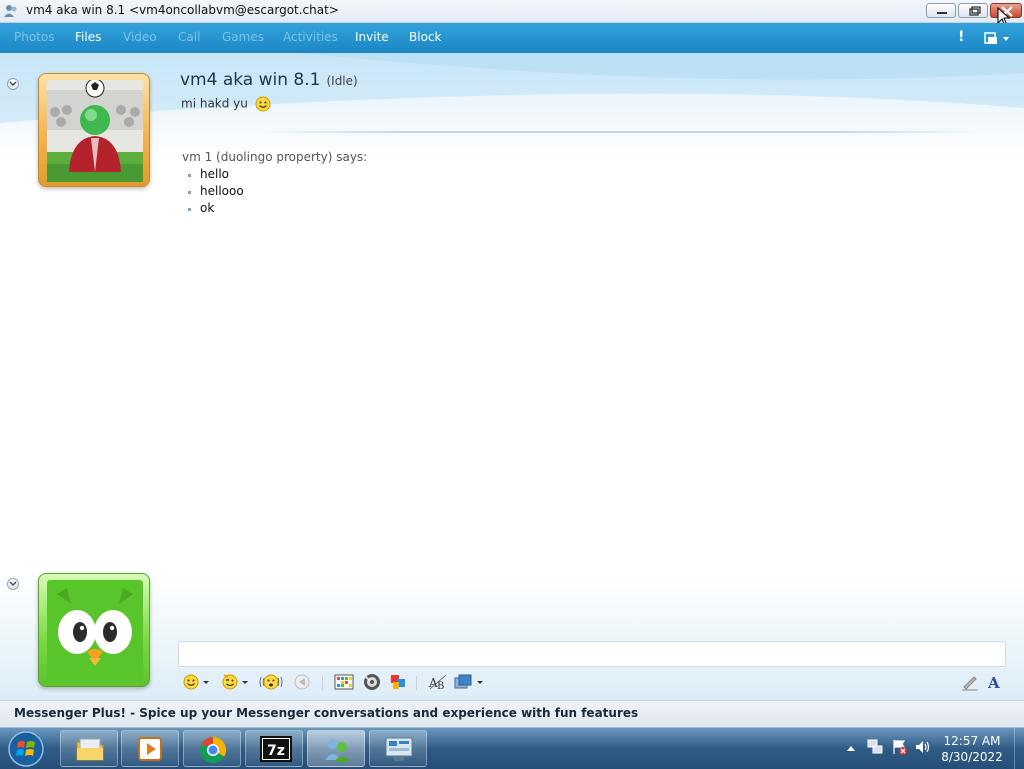  I want to click on taskbar-media-player, so click(150, 748).